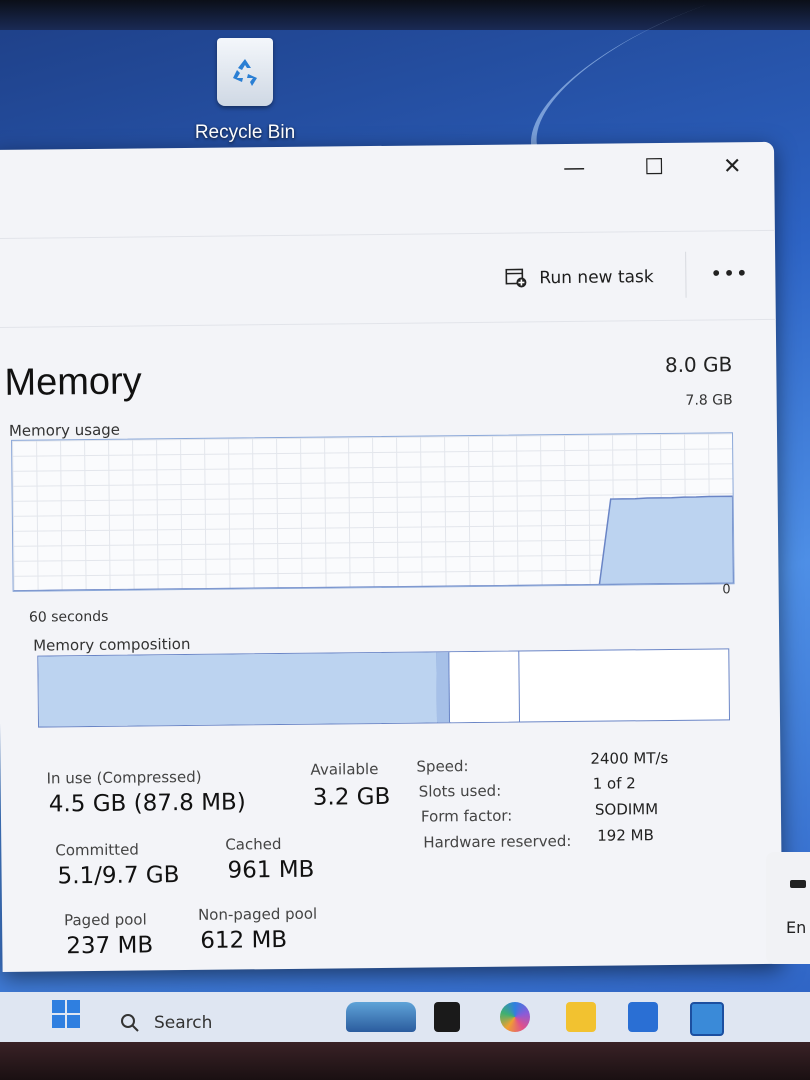 This screenshot has width=810, height=1080. Describe the element at coordinates (245, 72) in the screenshot. I see `recycle-bin-icon` at that location.